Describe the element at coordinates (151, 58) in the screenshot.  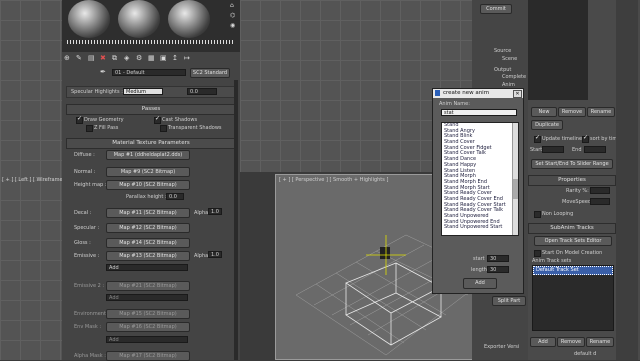
I see `show-map-icon: ▦` at that location.